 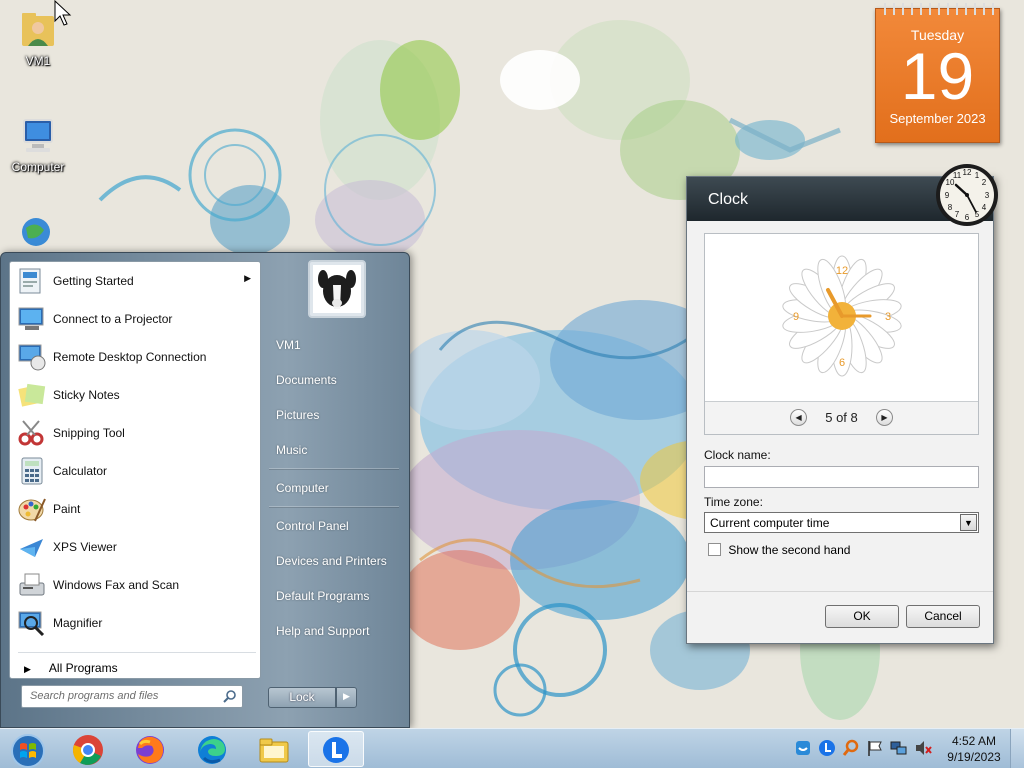 I want to click on start-link-control-panel: Control Panel, so click(x=312, y=526).